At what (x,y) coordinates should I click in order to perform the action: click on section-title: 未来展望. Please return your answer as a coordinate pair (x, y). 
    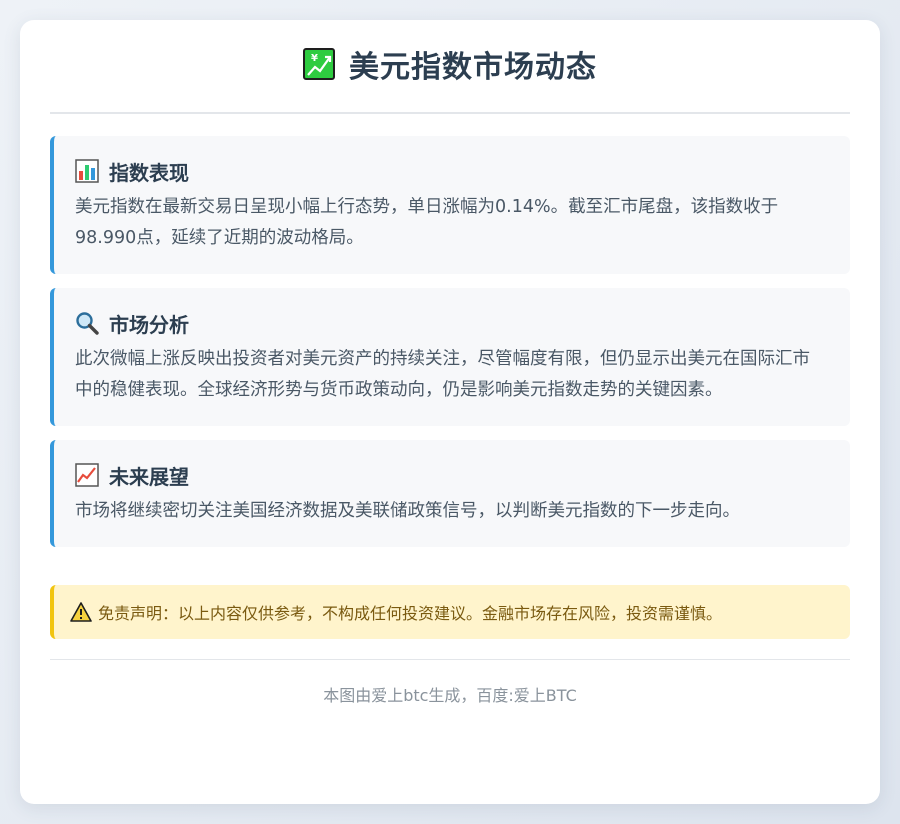
    Looking at the image, I should click on (149, 476).